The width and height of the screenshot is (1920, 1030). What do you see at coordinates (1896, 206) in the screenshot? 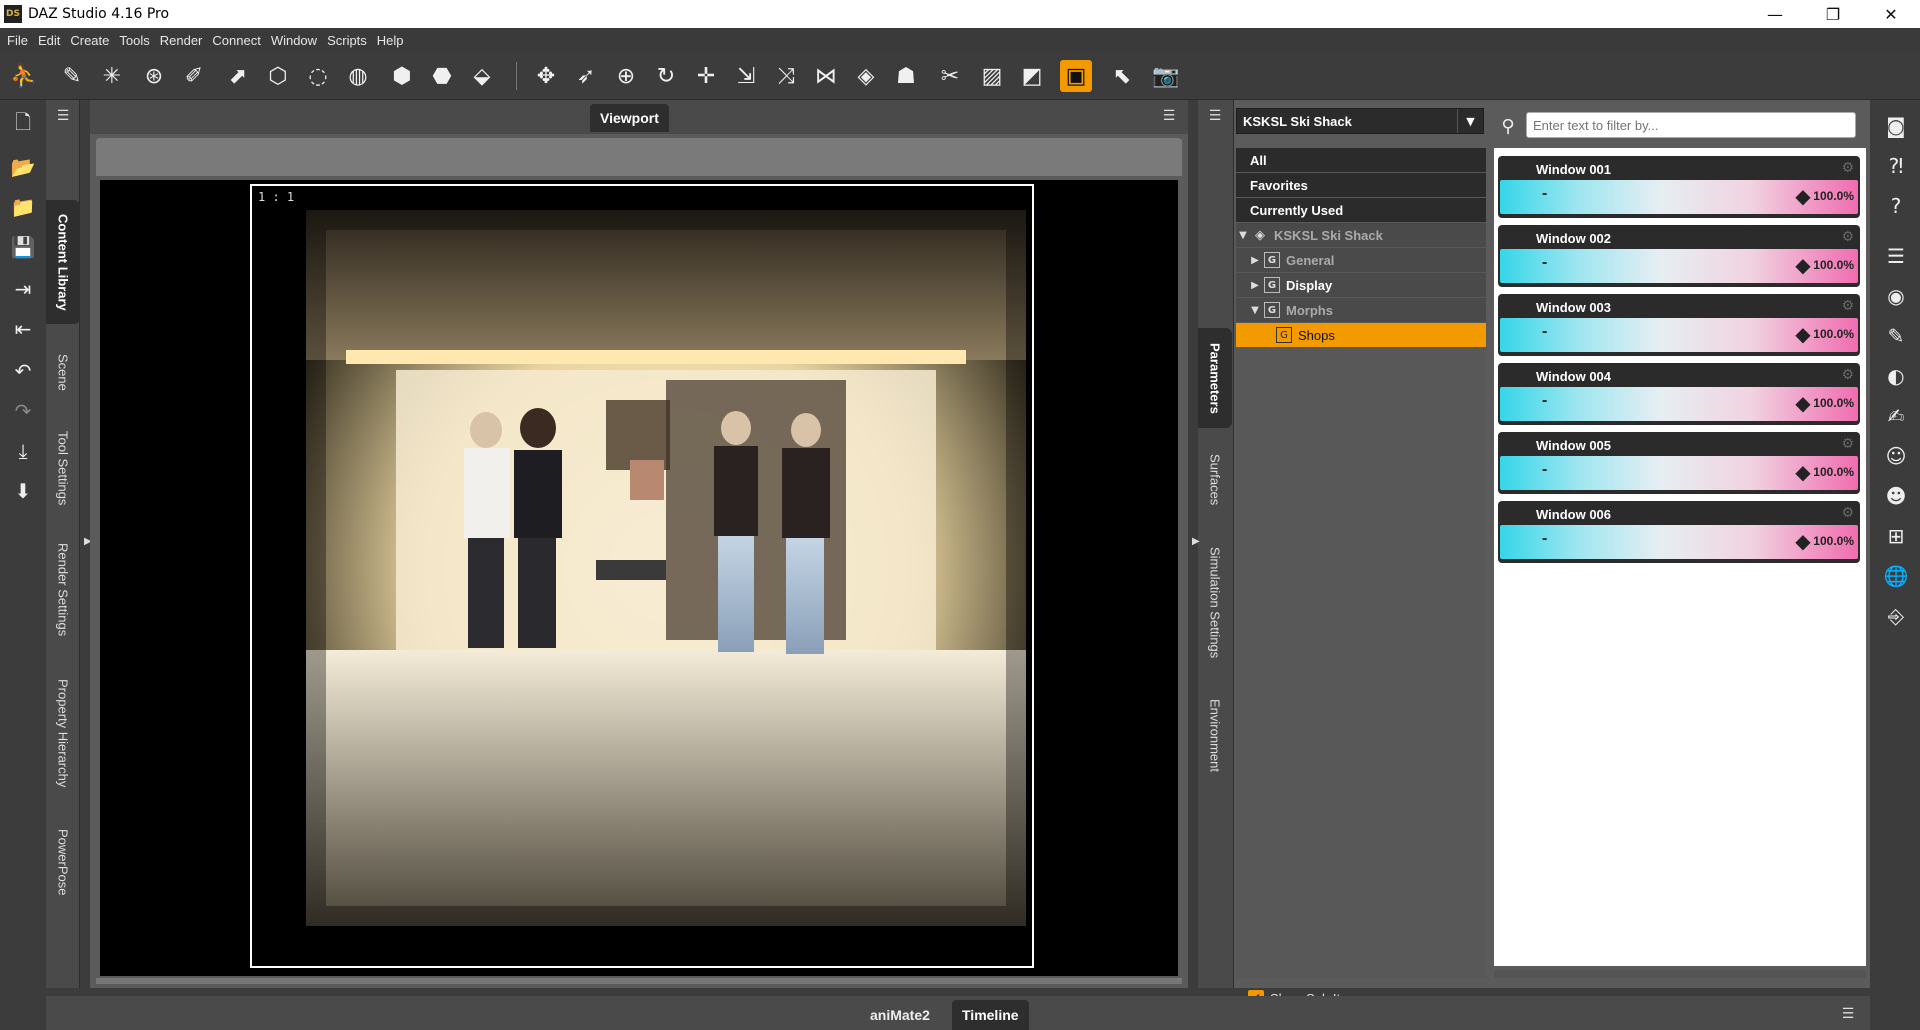
I see `help-icon: ?` at bounding box center [1896, 206].